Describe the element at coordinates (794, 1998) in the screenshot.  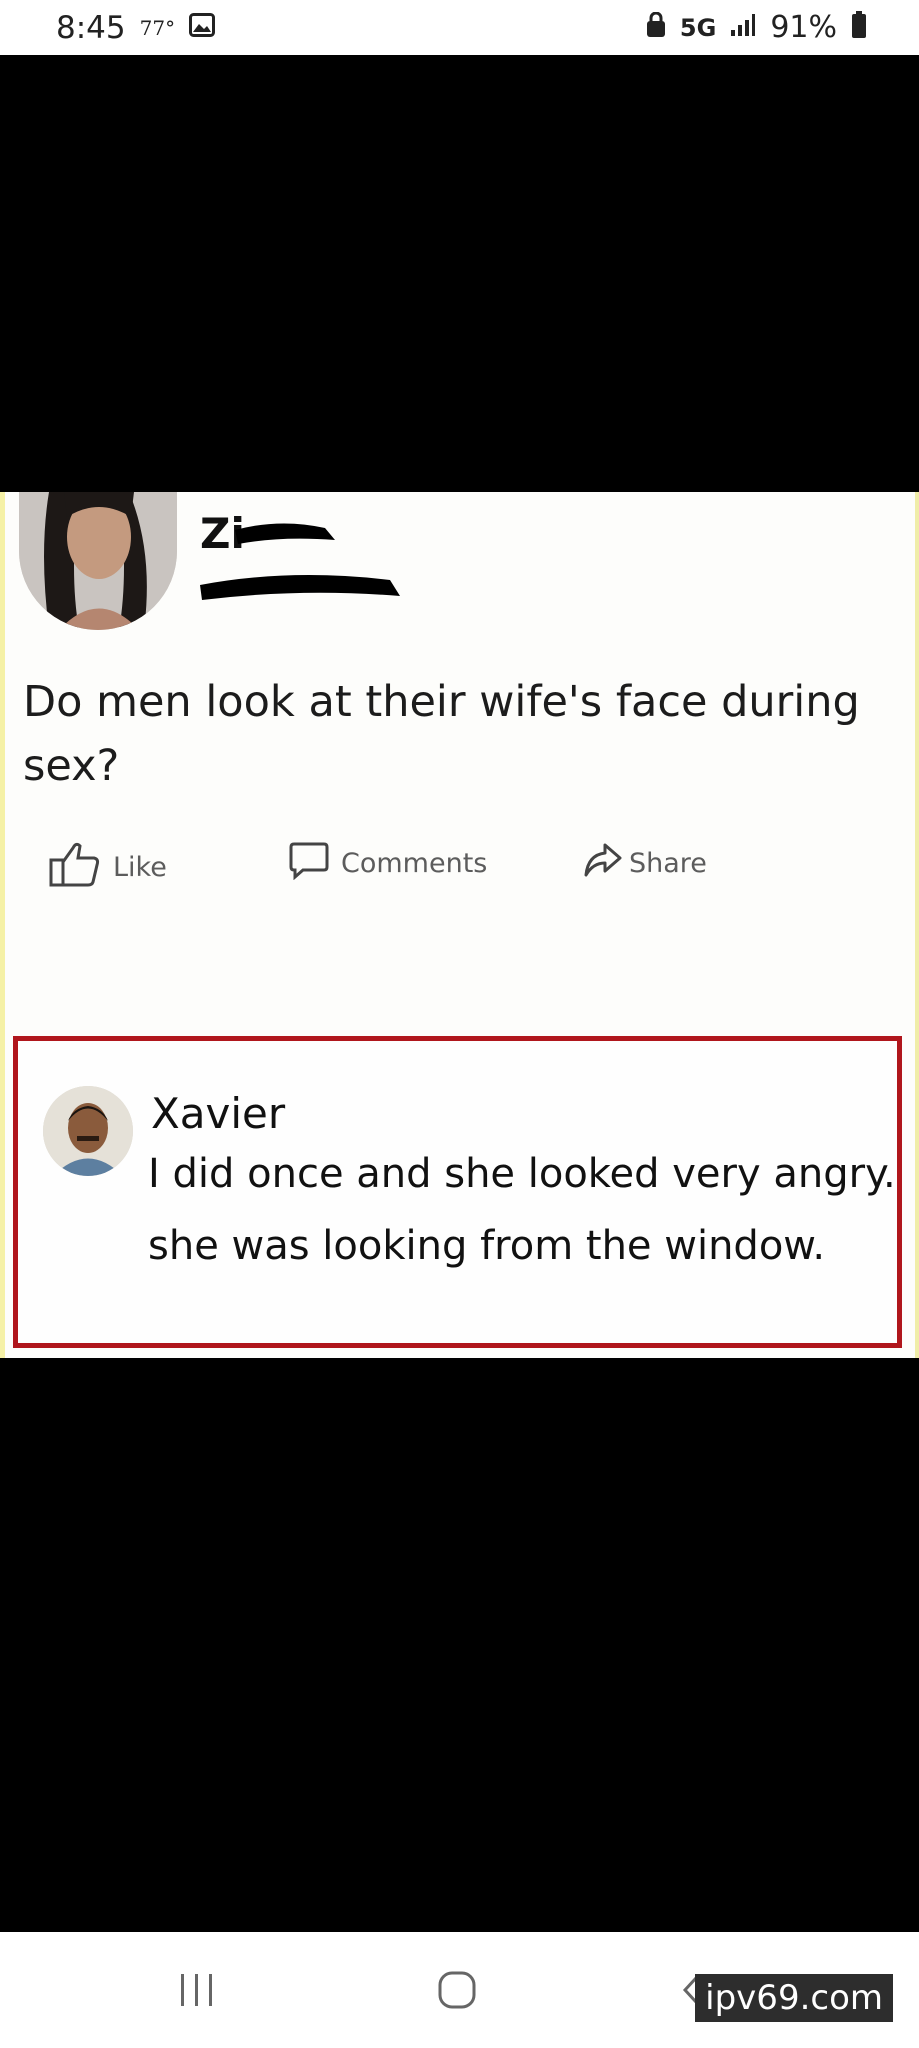
I see `watermark: ipv69.com` at that location.